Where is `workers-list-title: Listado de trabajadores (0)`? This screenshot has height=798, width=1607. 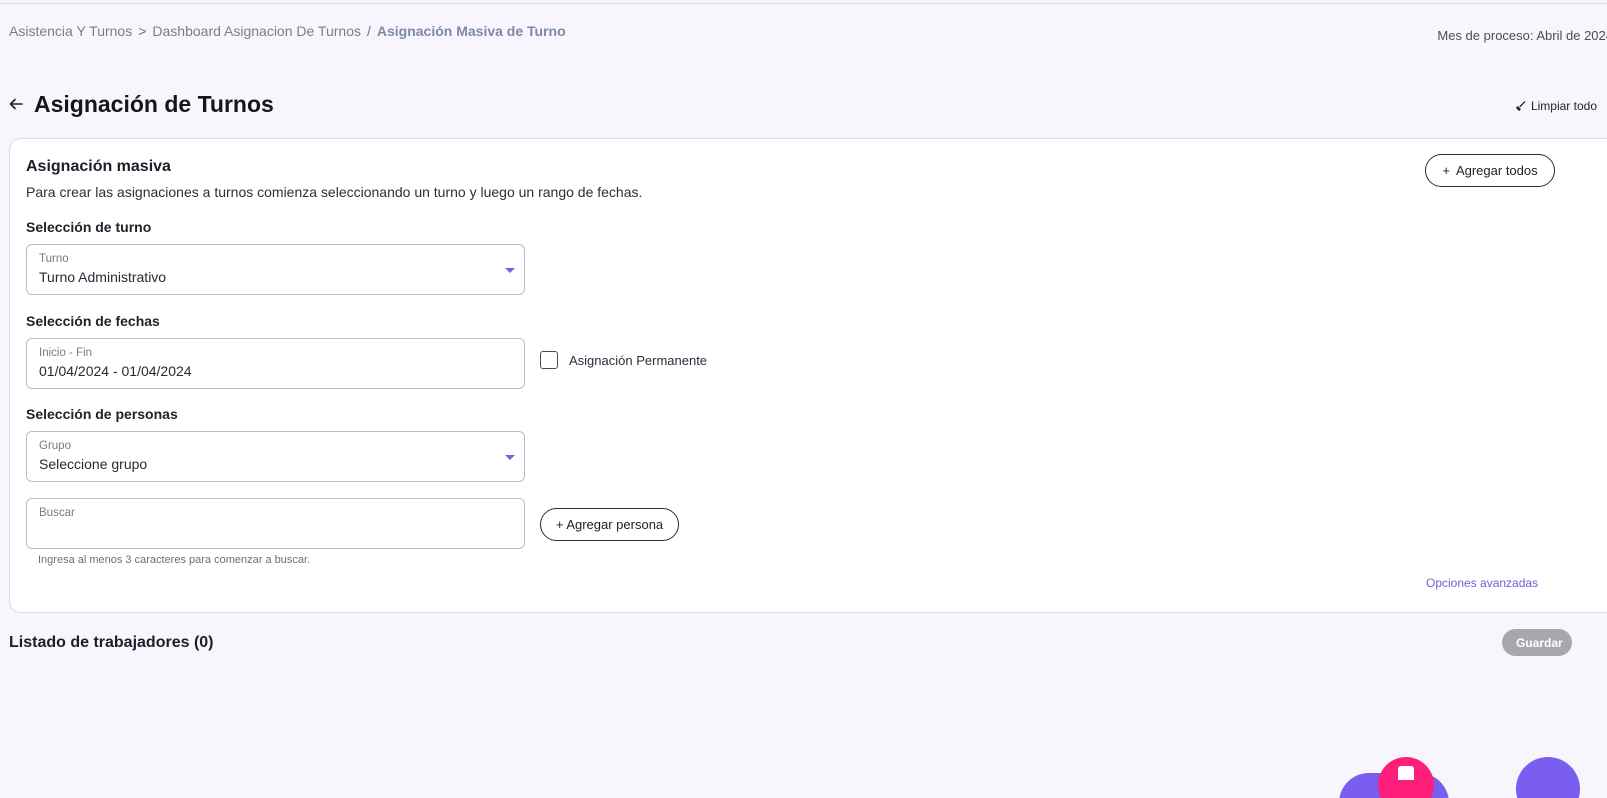 workers-list-title: Listado de trabajadores (0) is located at coordinates (111, 642).